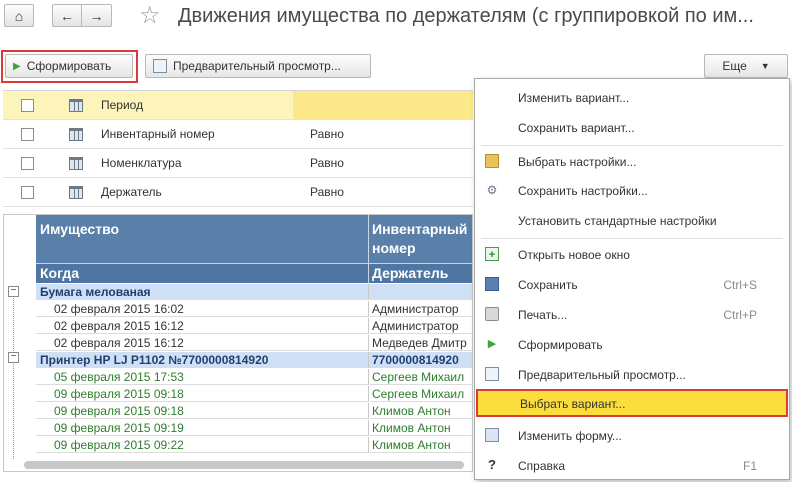 This screenshot has width=792, height=482. Describe the element at coordinates (421, 326) in the screenshot. I see `cell-holder: Администратор` at that location.